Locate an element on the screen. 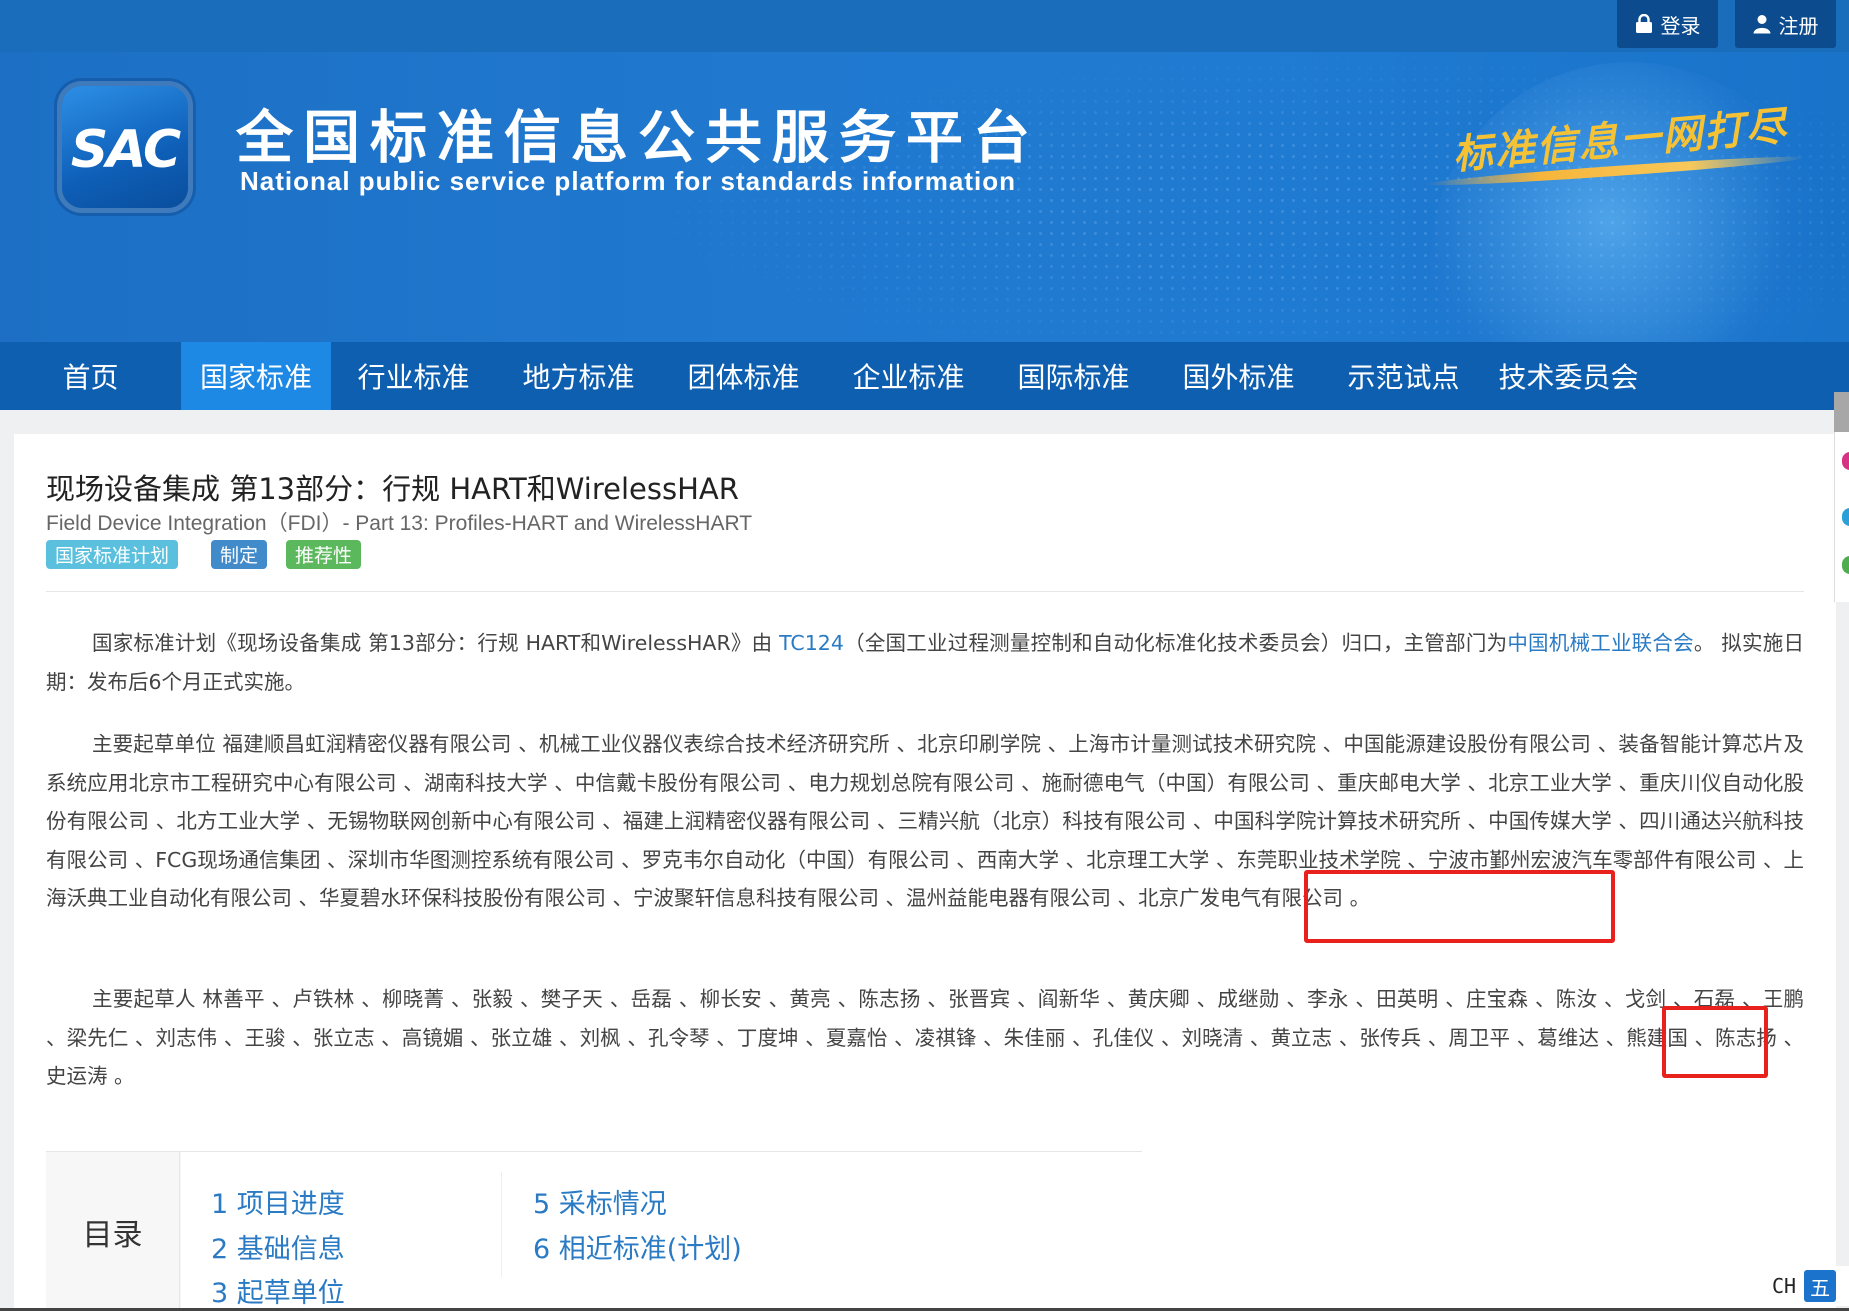 This screenshot has width=1849, height=1311. toc-item-drafting-units: 3 起草单位 is located at coordinates (278, 1290).